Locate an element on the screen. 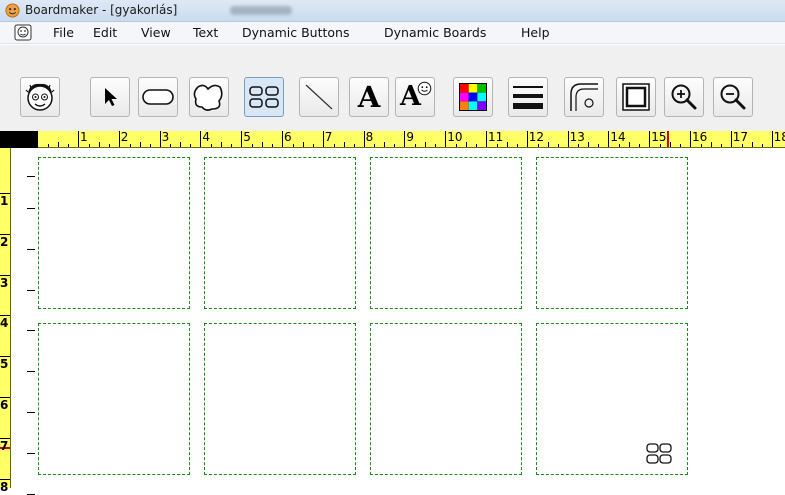 The image size is (785, 495). menu-view: View is located at coordinates (156, 32).